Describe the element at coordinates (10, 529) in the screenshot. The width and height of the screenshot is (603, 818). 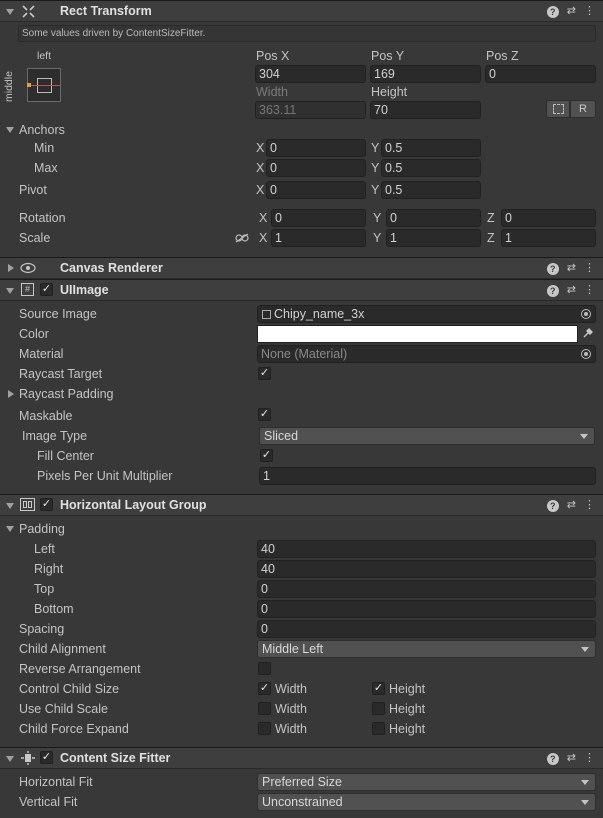
I see `padding-foldout-icon` at that location.